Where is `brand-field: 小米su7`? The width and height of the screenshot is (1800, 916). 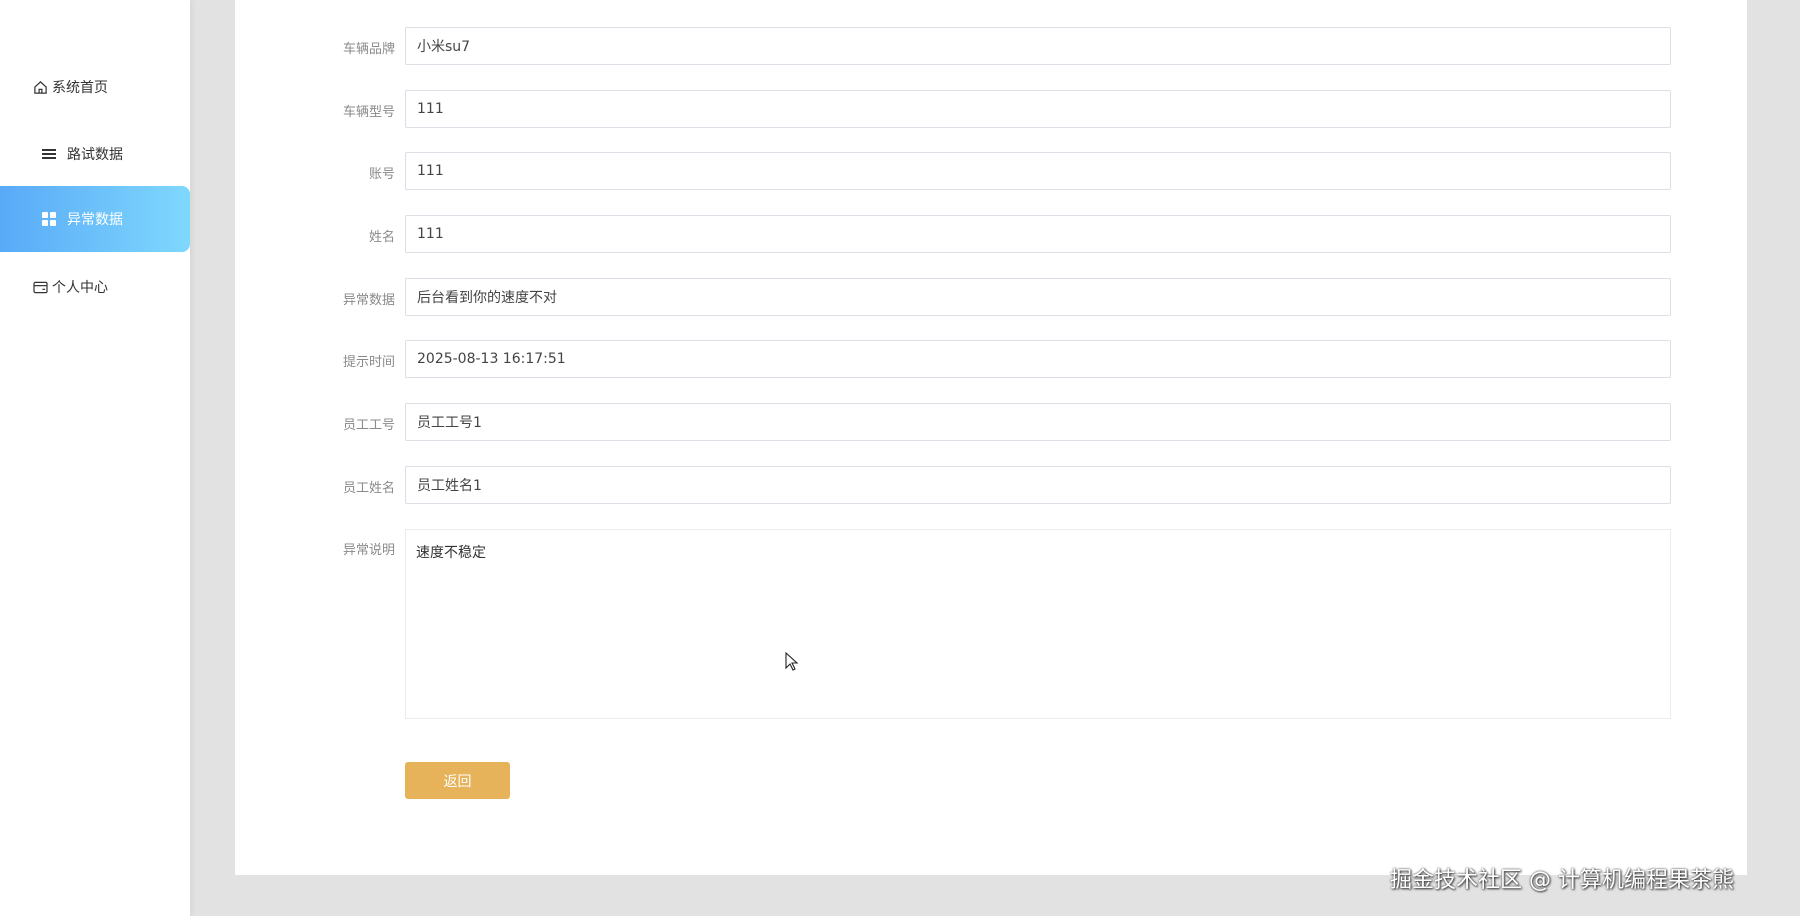 brand-field: 小米su7 is located at coordinates (1038, 46).